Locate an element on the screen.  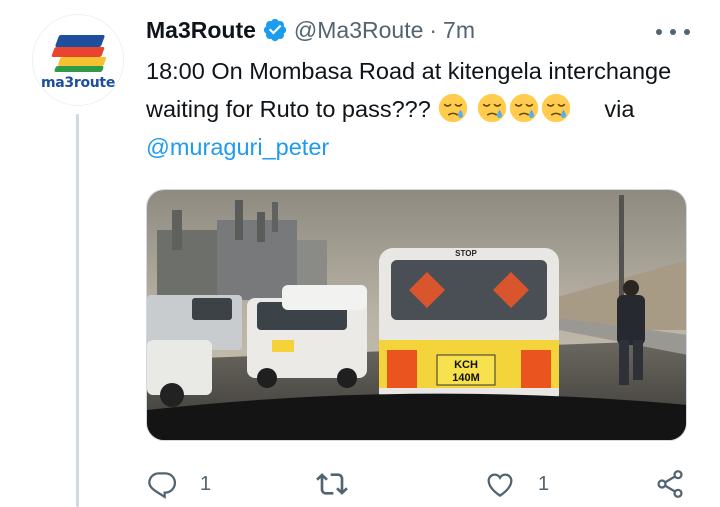
reply-button: 1 is located at coordinates (178, 484).